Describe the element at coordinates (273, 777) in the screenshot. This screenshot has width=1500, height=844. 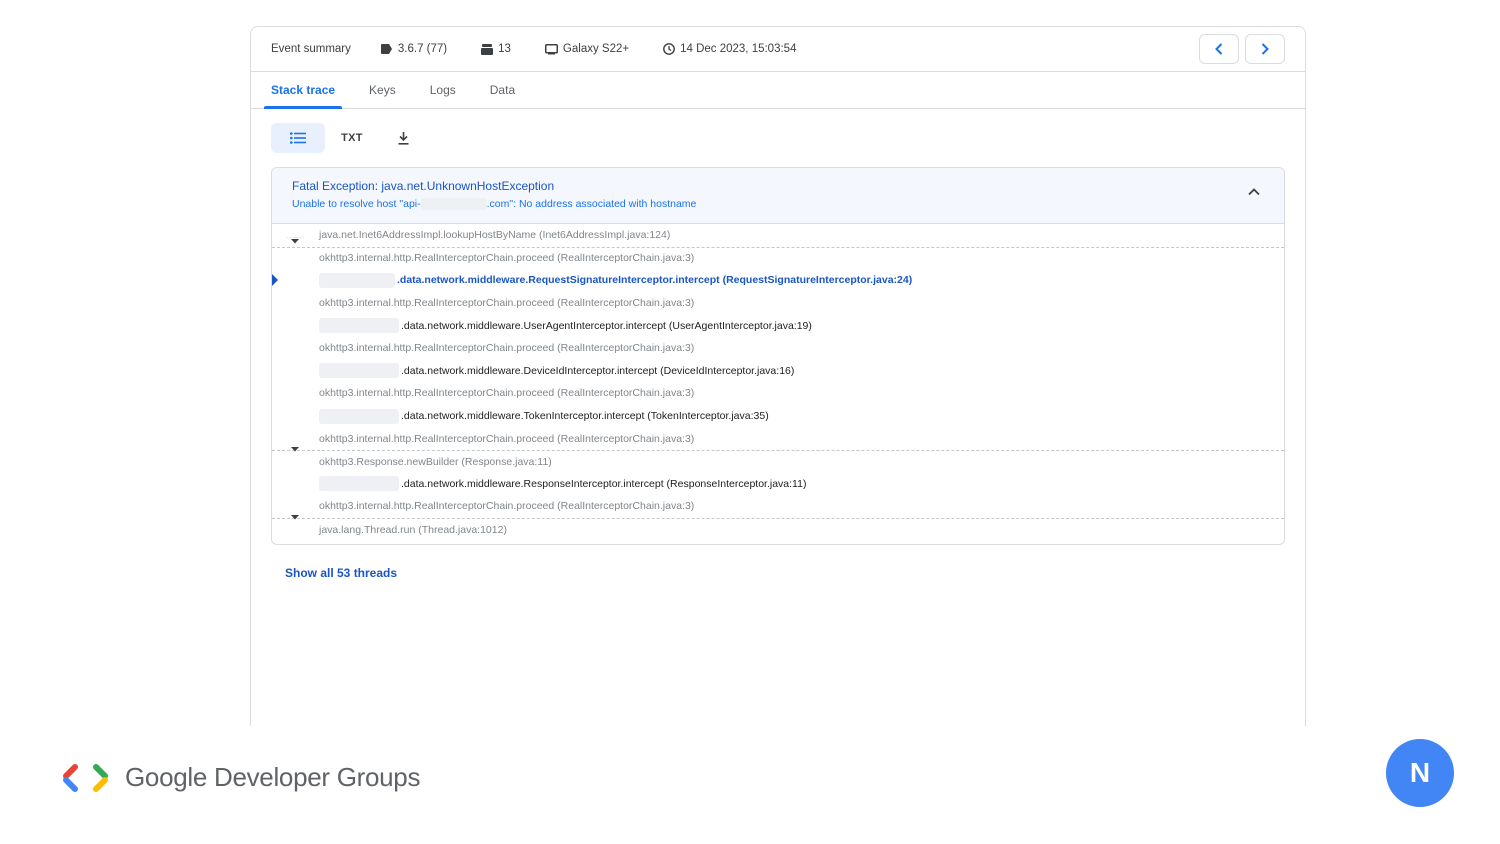
I see `gdg-brand-text: Google Developer Groups` at that location.